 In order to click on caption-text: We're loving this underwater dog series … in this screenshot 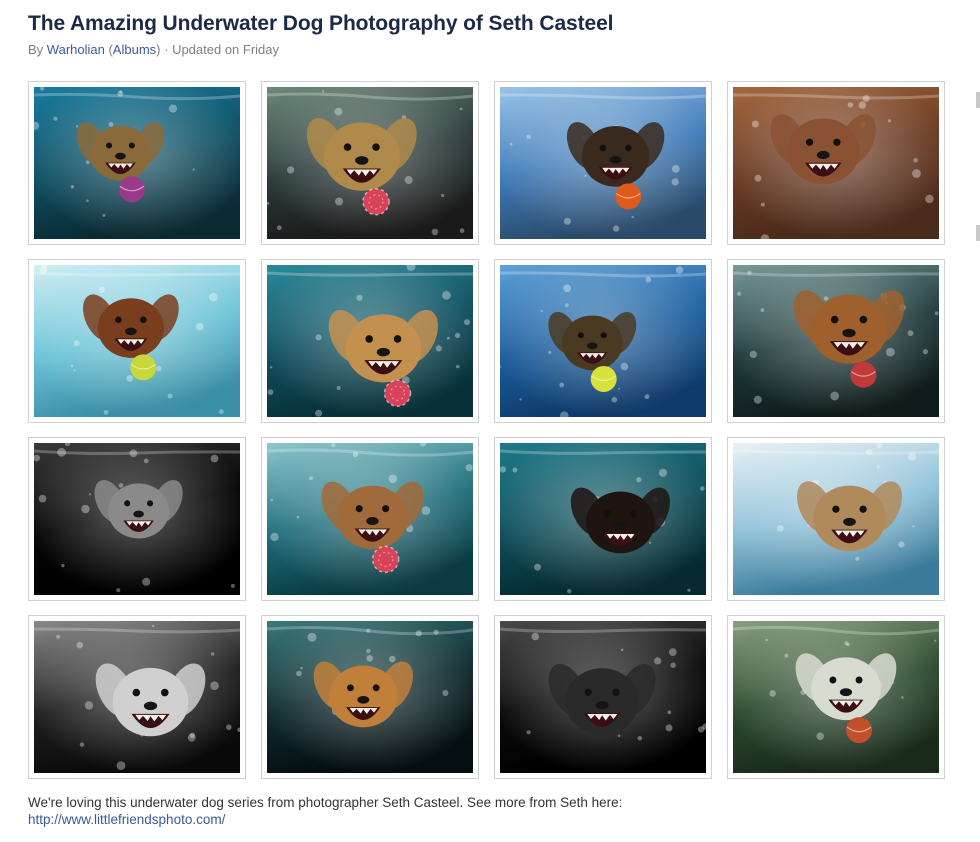, I will do `click(325, 802)`.